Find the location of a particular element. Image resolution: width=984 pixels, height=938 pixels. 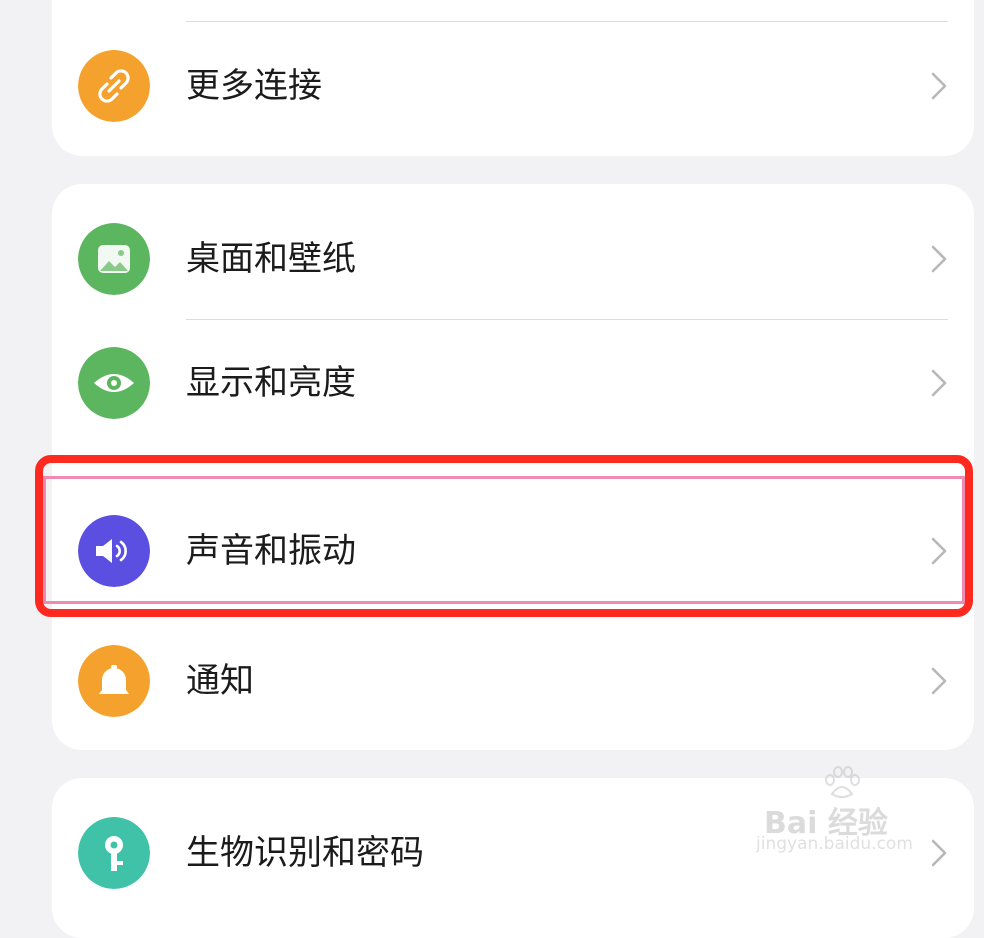

image-icon is located at coordinates (114, 259).